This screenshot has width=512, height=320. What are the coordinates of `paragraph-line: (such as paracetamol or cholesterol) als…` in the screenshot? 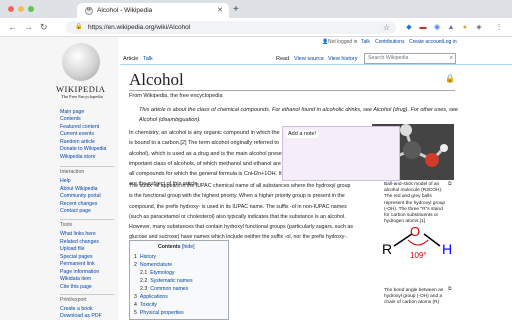 It's located at (237, 216).